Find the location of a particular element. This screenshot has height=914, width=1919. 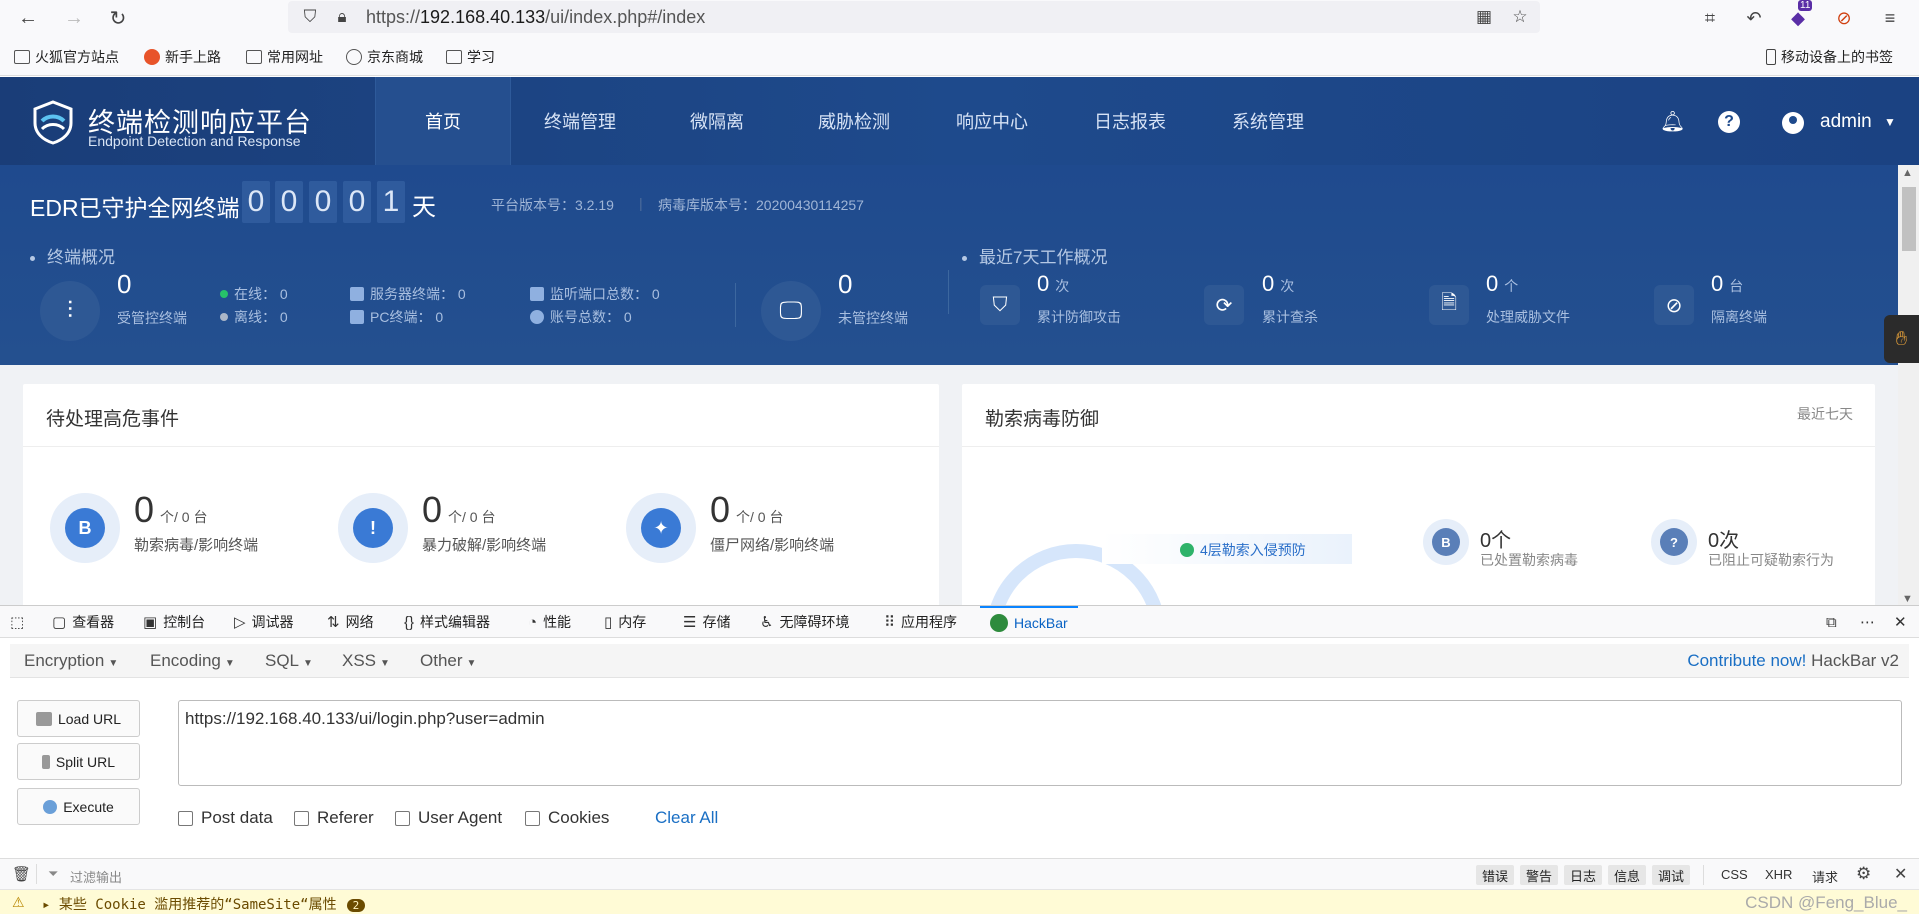

menu-other: Other ▼ is located at coordinates (448, 661).